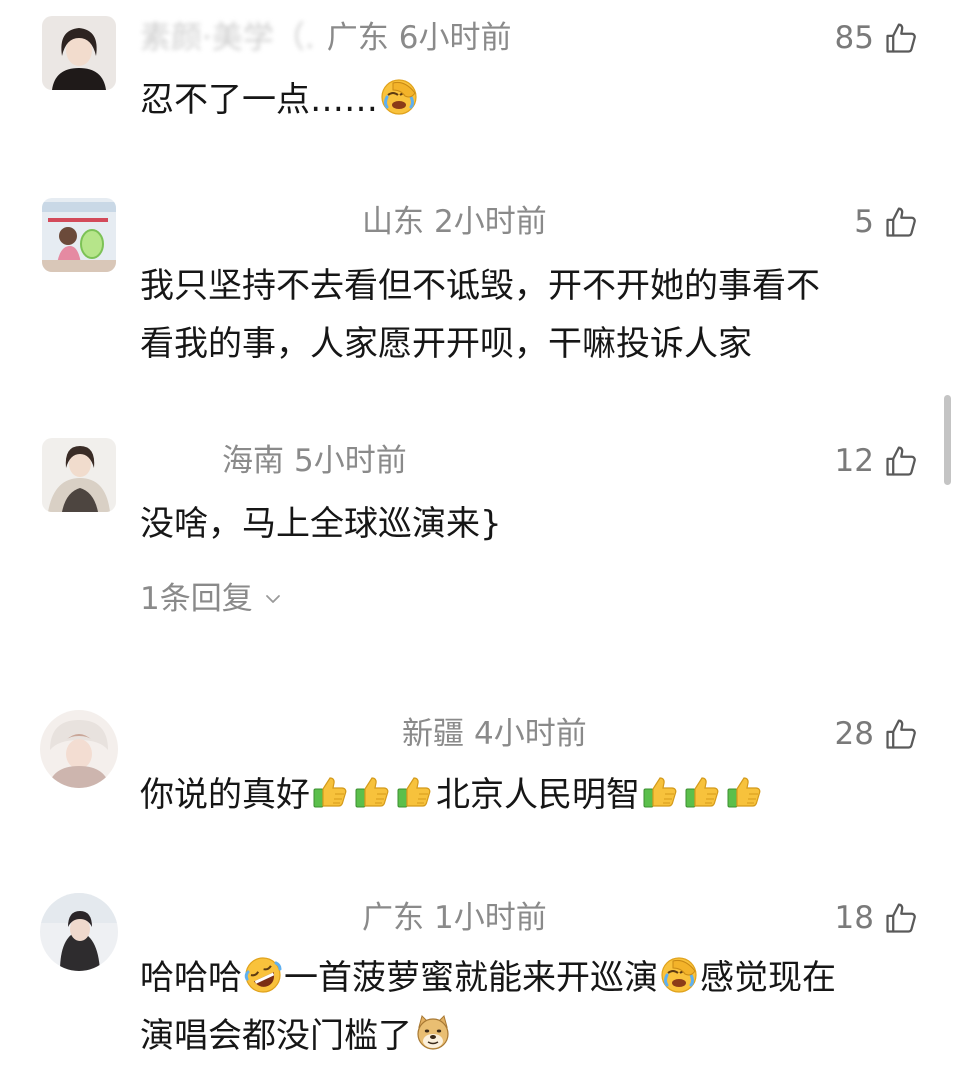  Describe the element at coordinates (225, 795) in the screenshot. I see `comment-text-part: 你说的真好` at that location.